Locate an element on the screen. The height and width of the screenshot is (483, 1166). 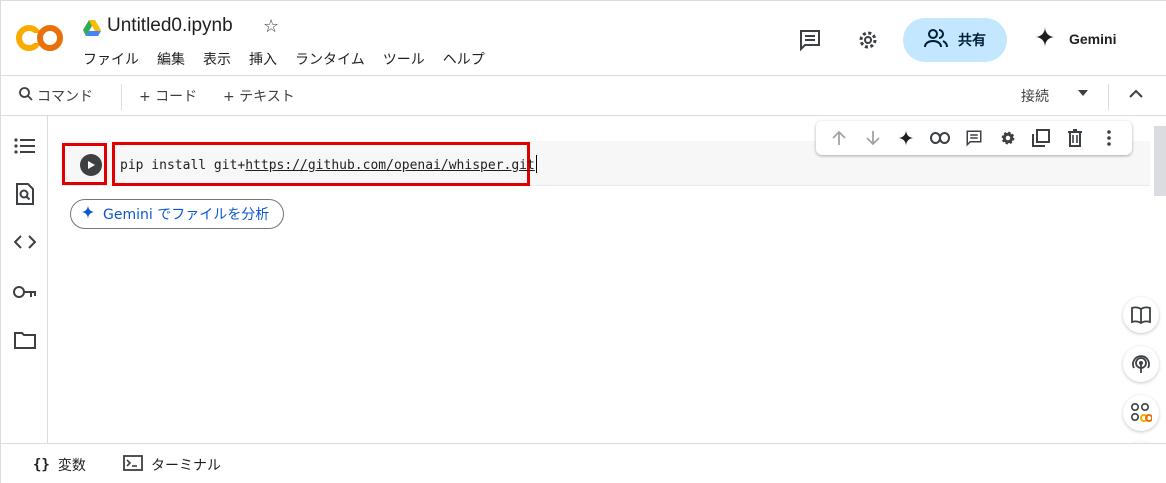
apps-colab-icon is located at coordinates (1141, 413).